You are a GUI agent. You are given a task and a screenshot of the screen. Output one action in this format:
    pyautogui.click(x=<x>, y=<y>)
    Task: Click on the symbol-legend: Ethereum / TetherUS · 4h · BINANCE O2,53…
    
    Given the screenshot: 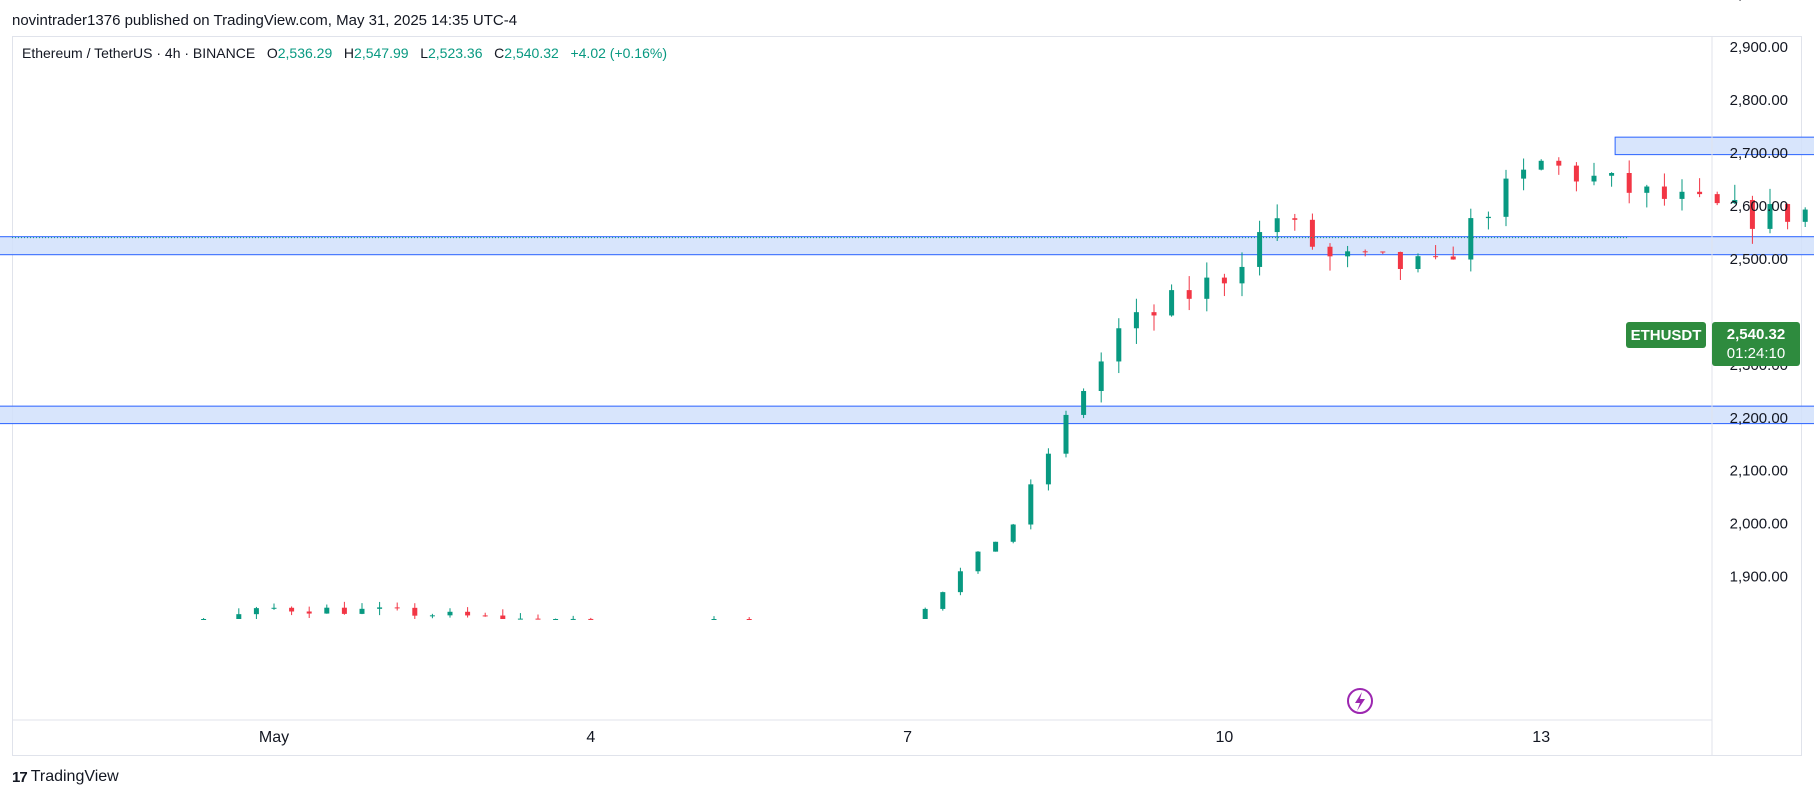 What is the action you would take?
    pyautogui.click(x=344, y=53)
    